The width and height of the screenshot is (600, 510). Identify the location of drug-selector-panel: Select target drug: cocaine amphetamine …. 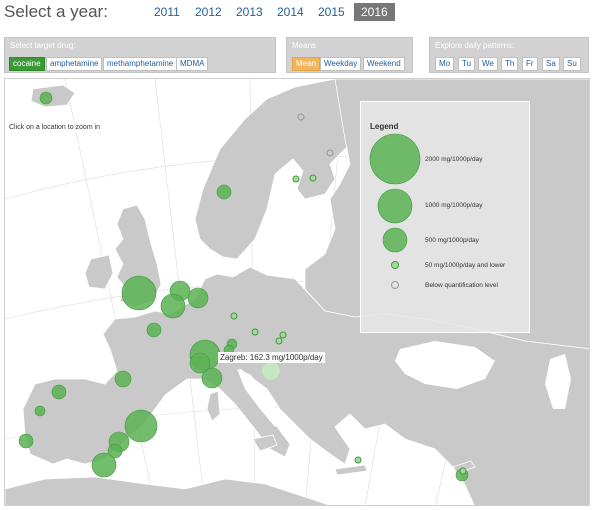
(140, 55).